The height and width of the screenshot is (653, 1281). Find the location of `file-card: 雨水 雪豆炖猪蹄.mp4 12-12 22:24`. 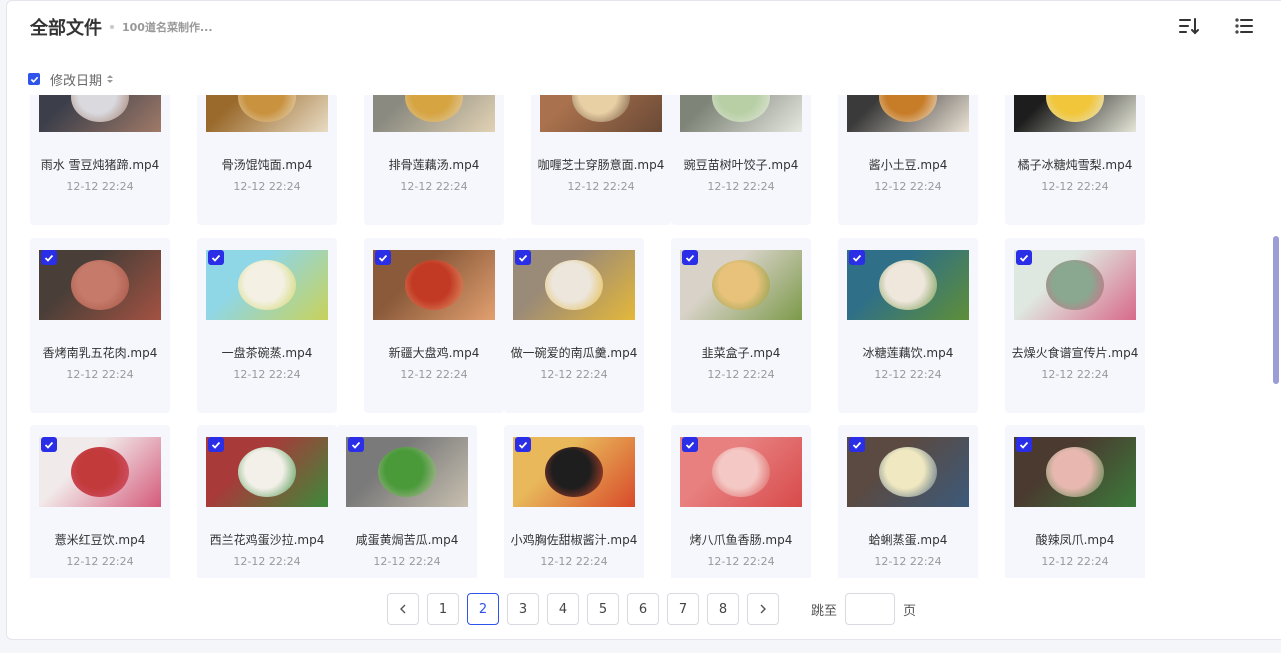

file-card: 雨水 雪豆炖猪蹄.mp4 12-12 22:24 is located at coordinates (100, 160).